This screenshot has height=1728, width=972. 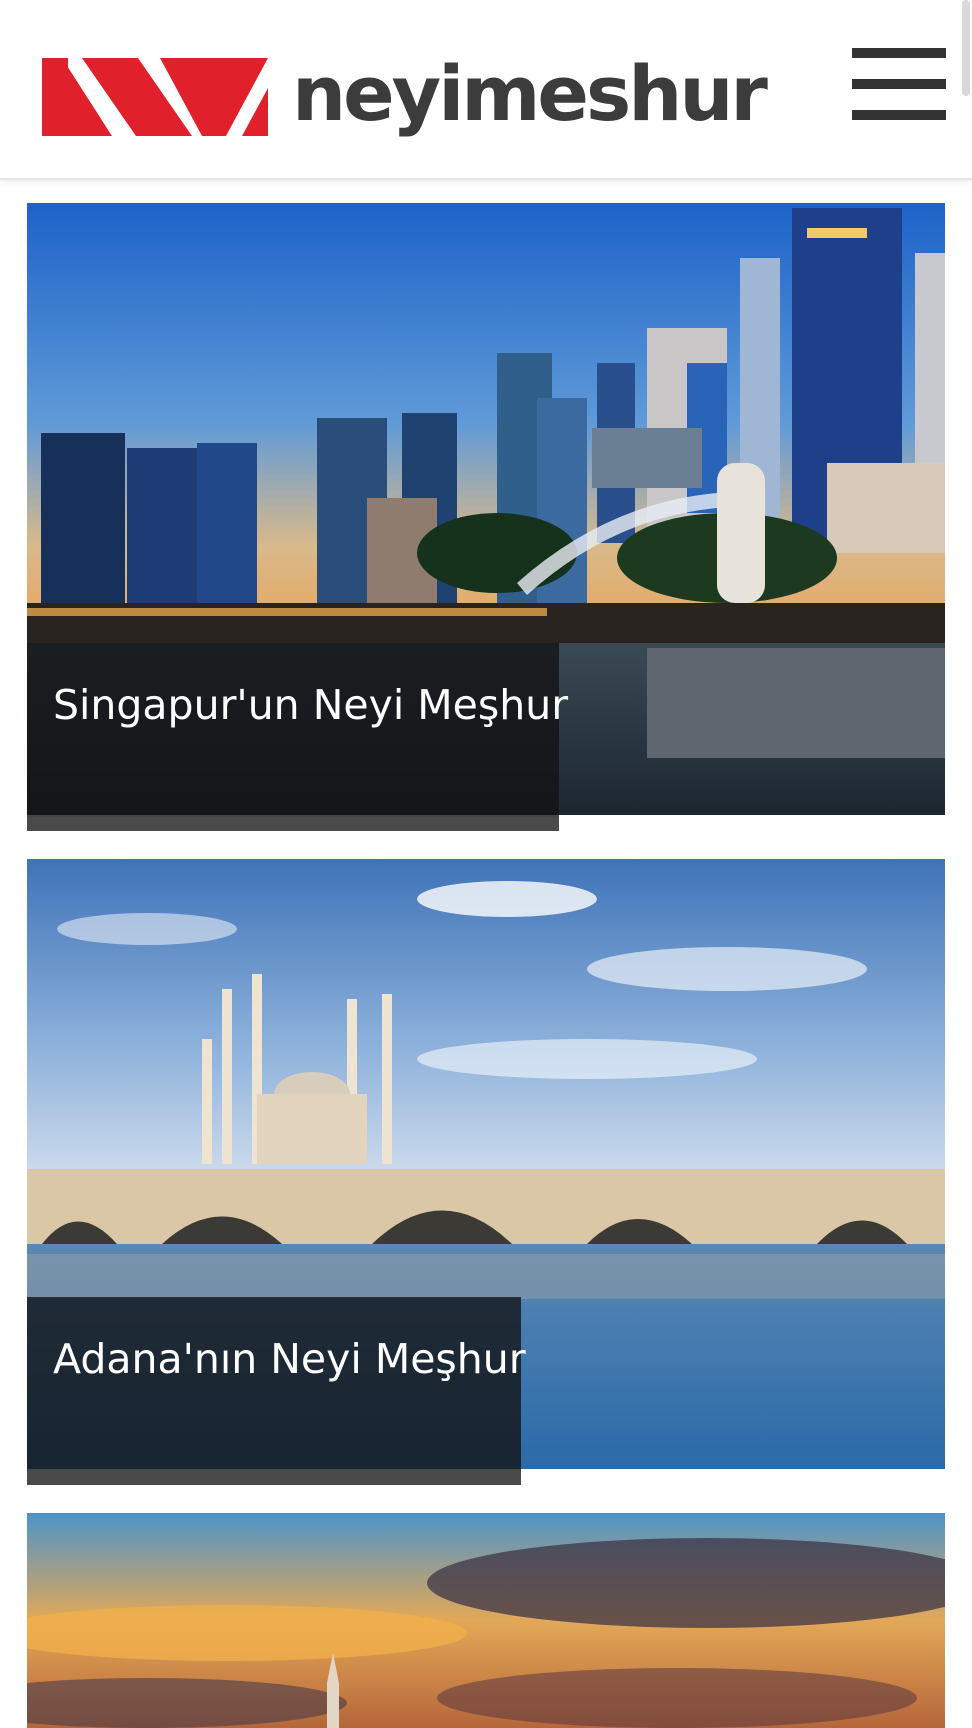 What do you see at coordinates (899, 84) in the screenshot?
I see `hamburger-menu-icon` at bounding box center [899, 84].